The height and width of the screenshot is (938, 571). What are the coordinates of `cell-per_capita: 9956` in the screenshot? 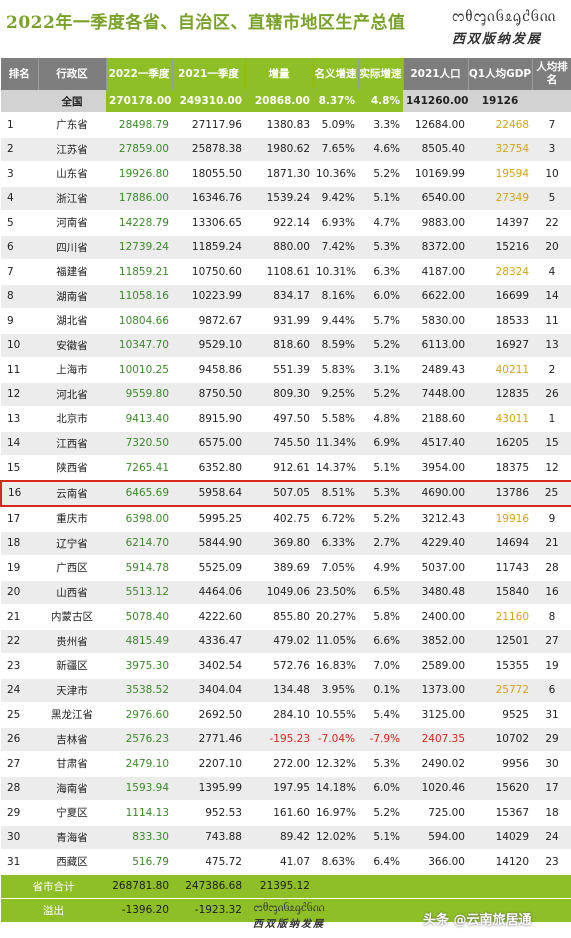 It's located at (500, 764).